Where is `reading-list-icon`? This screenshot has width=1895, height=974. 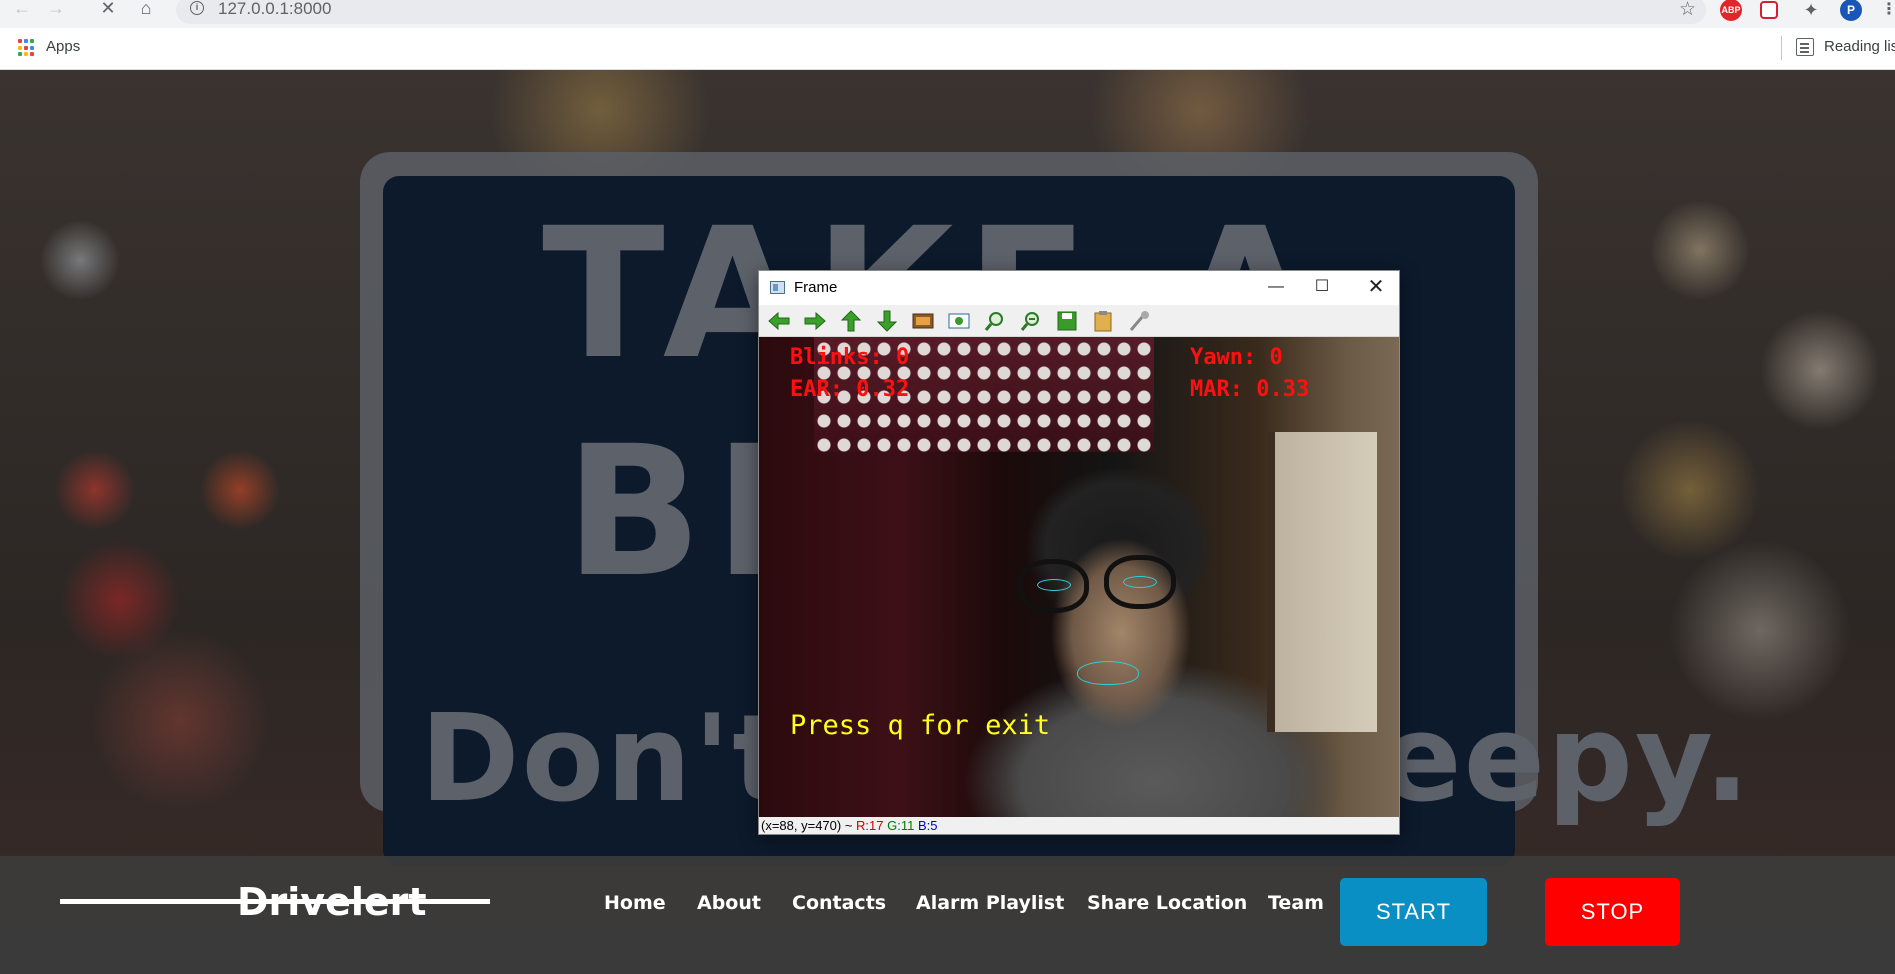
reading-list-icon is located at coordinates (1805, 47).